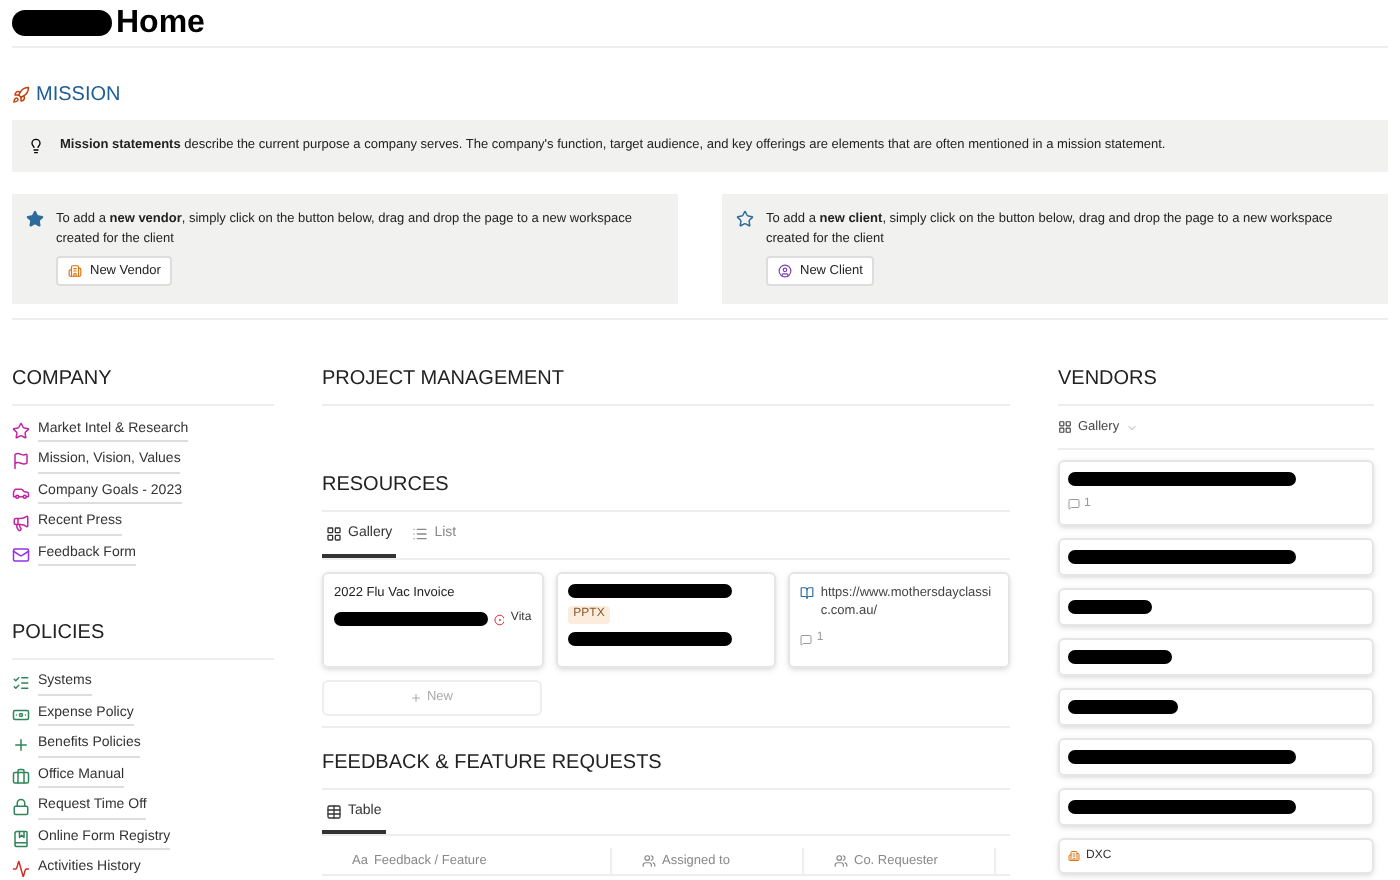 The width and height of the screenshot is (1400, 880). Describe the element at coordinates (160, 23) in the screenshot. I see `page-title: Home` at that location.